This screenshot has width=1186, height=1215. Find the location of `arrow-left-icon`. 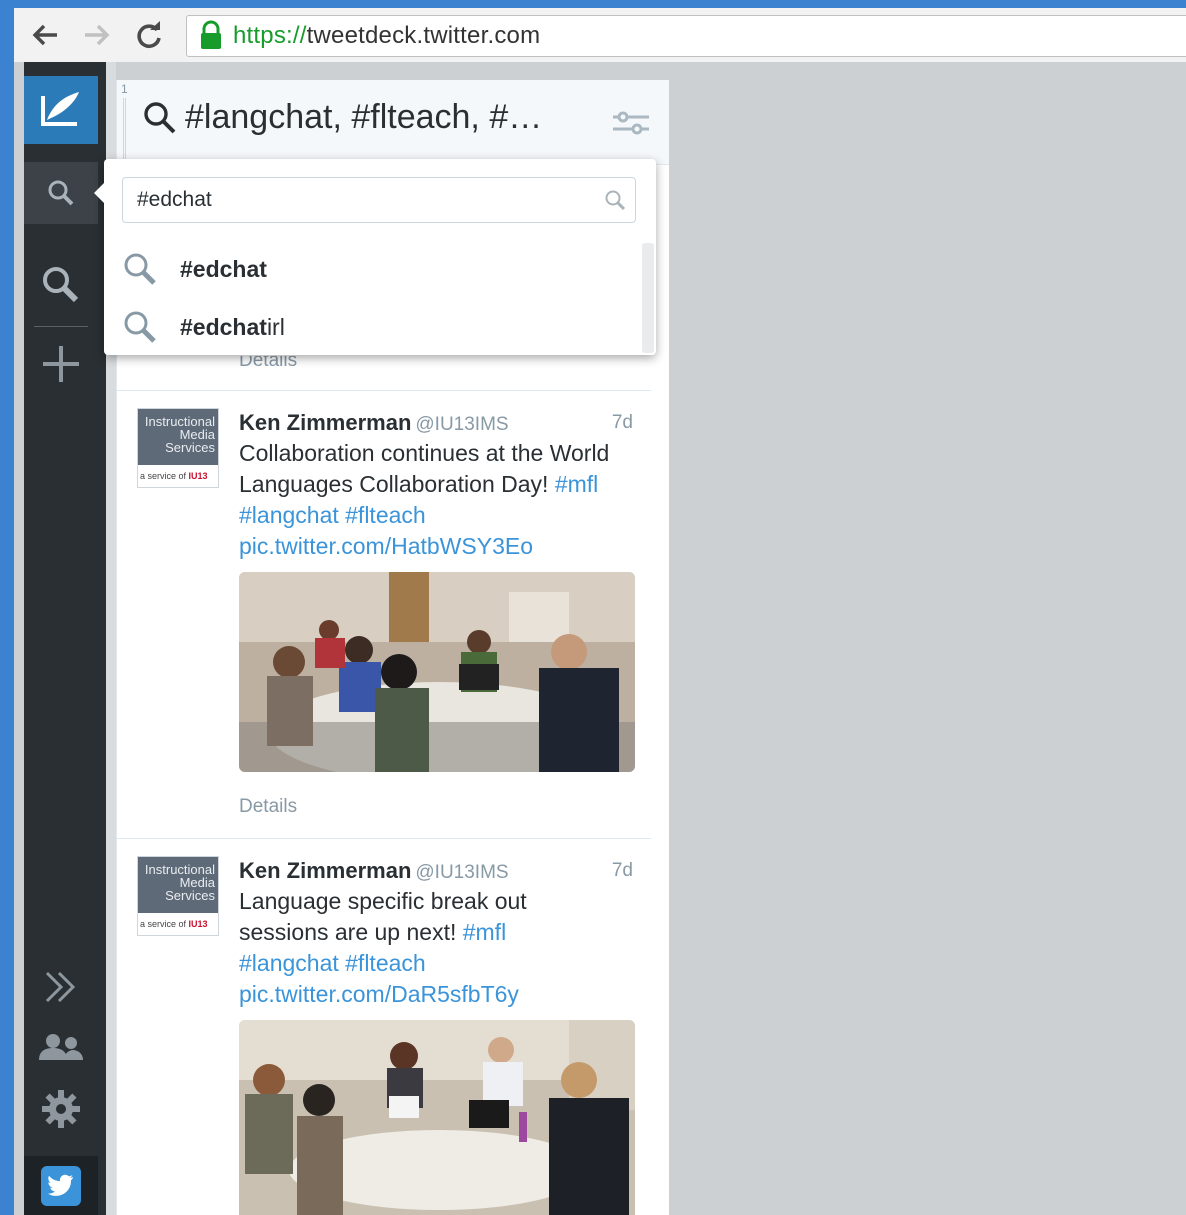

arrow-left-icon is located at coordinates (44, 35).